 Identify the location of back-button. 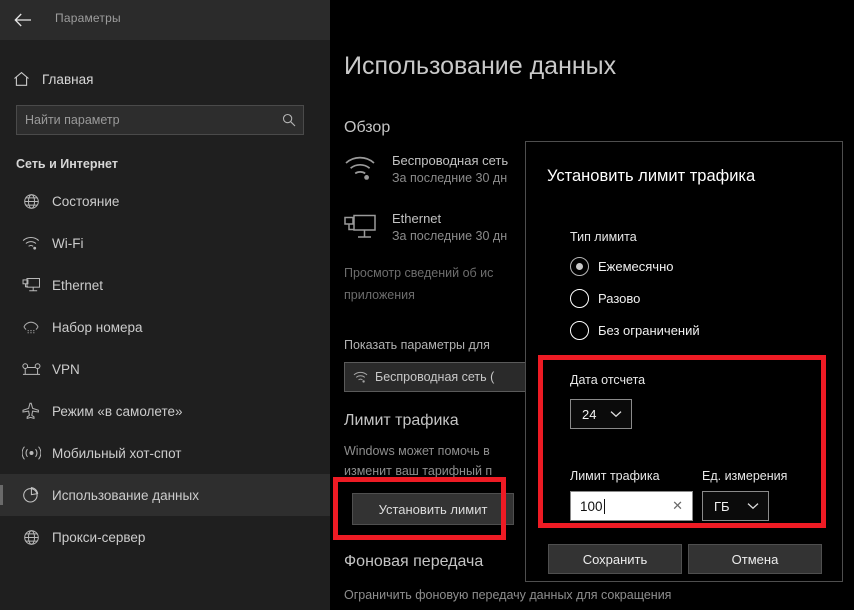
(23, 20).